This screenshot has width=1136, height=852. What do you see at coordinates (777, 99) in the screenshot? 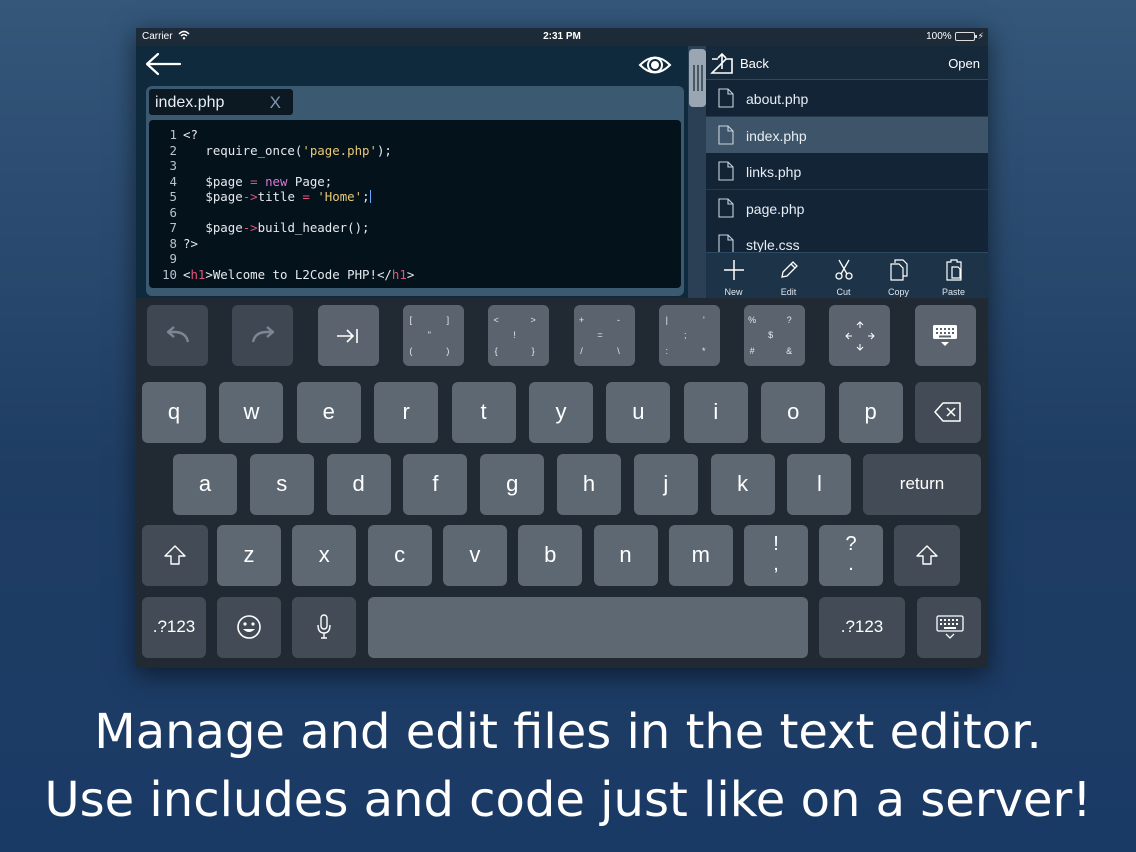
I see `file-name: about.php` at bounding box center [777, 99].